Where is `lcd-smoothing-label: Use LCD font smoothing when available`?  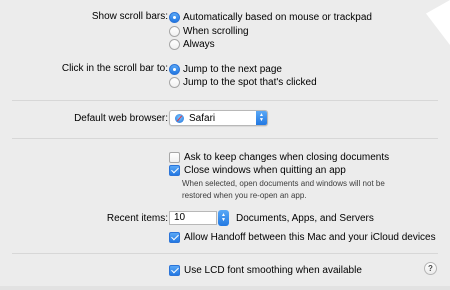
lcd-smoothing-label: Use LCD font smoothing when available is located at coordinates (273, 270).